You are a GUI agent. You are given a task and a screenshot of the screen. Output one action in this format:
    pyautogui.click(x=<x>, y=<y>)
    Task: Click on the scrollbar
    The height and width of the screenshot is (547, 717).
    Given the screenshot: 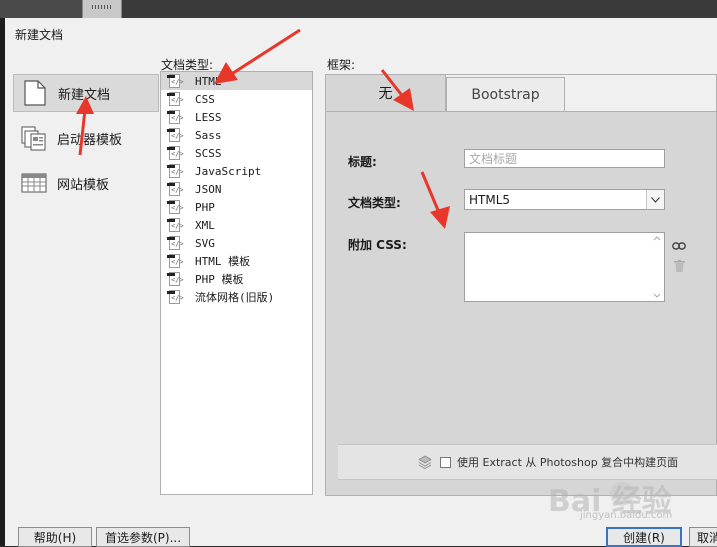 What is the action you would take?
    pyautogui.click(x=657, y=267)
    